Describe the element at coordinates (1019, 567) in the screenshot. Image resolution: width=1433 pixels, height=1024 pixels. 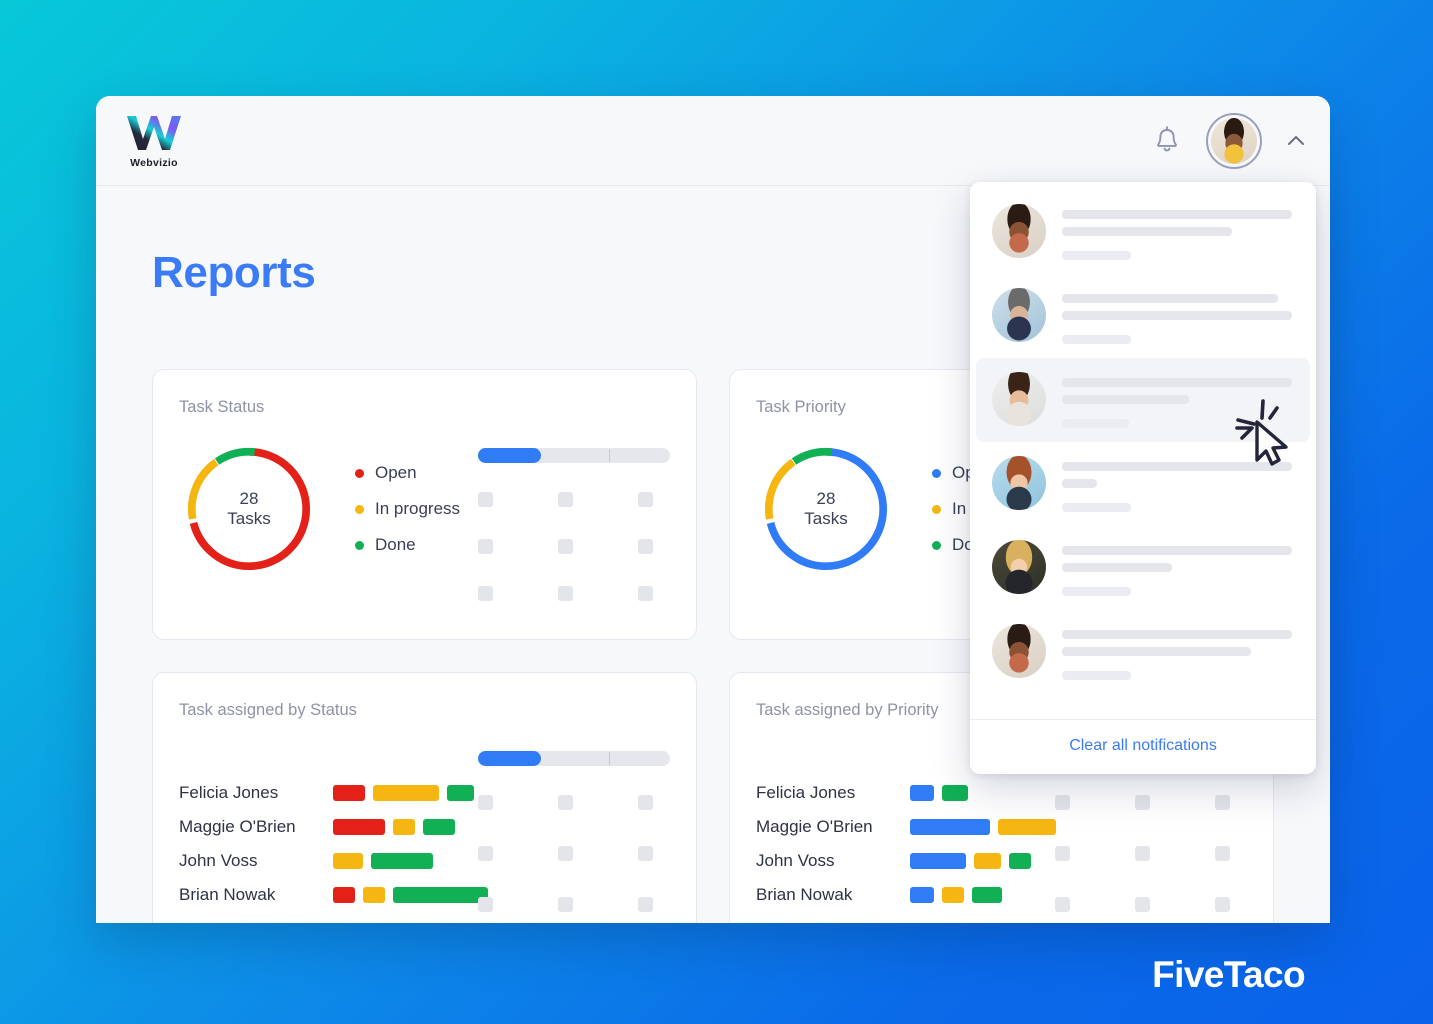
I see `avatar-woman-blonde` at that location.